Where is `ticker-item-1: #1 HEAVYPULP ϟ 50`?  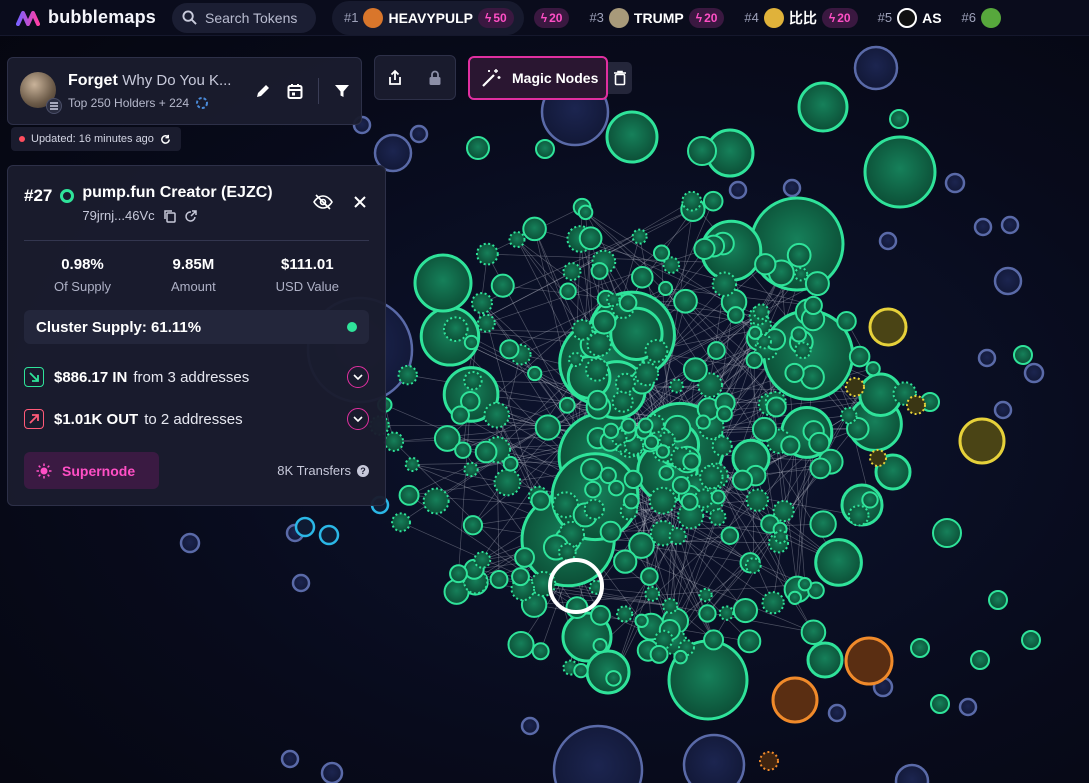 ticker-item-1: #1 HEAVYPULP ϟ 50 is located at coordinates (428, 17).